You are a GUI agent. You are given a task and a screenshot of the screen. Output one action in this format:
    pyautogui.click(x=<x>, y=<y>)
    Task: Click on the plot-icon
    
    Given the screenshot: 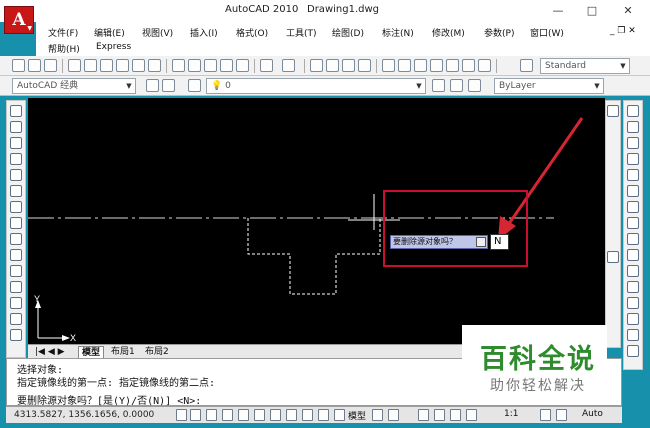 What is the action you would take?
    pyautogui.click(x=74, y=65)
    